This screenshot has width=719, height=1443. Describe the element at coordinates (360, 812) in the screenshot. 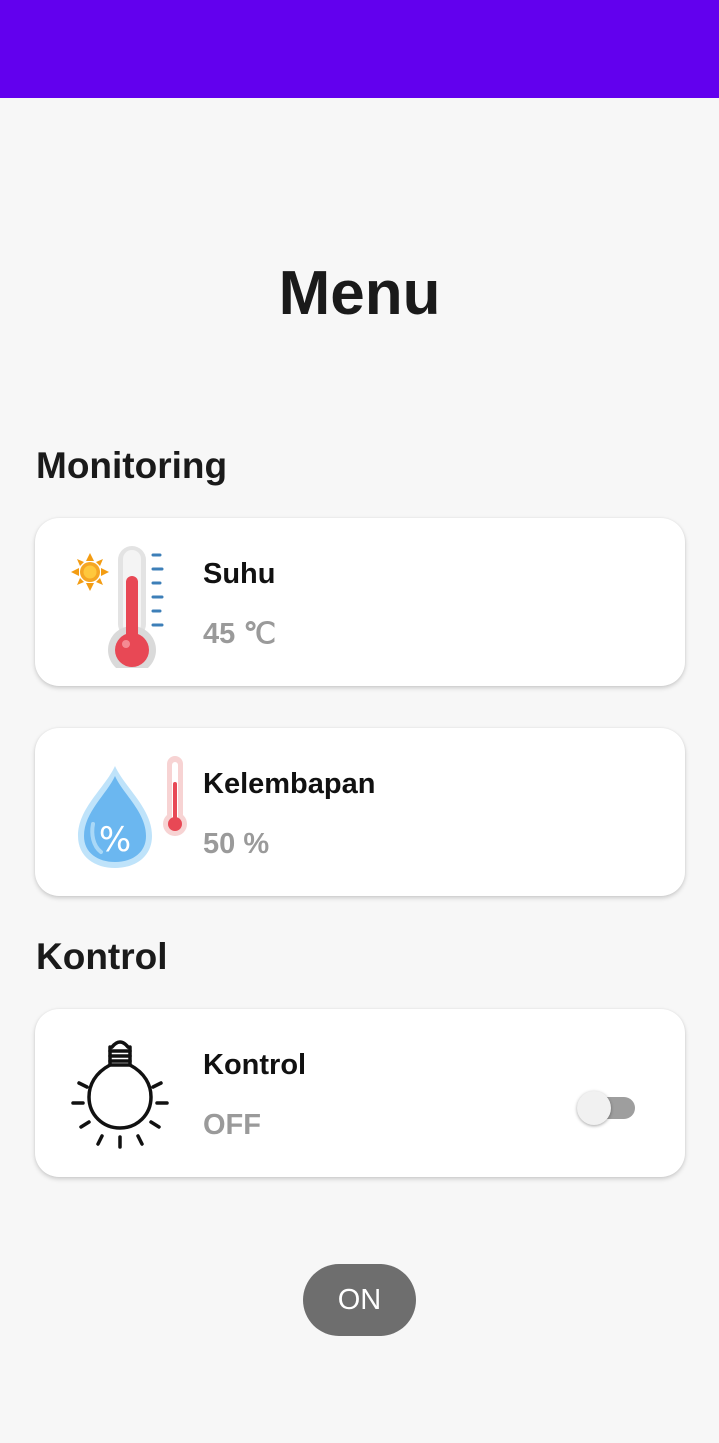

I see `kelembapan-card: % Kelembapan 50 %` at that location.